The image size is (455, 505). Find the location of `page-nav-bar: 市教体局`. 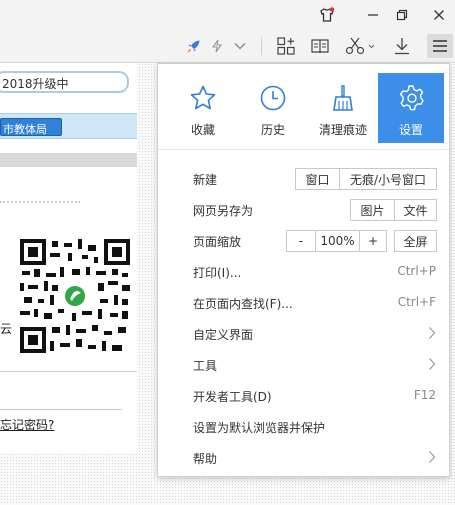

page-nav-bar: 市教体局 is located at coordinates (68, 126).